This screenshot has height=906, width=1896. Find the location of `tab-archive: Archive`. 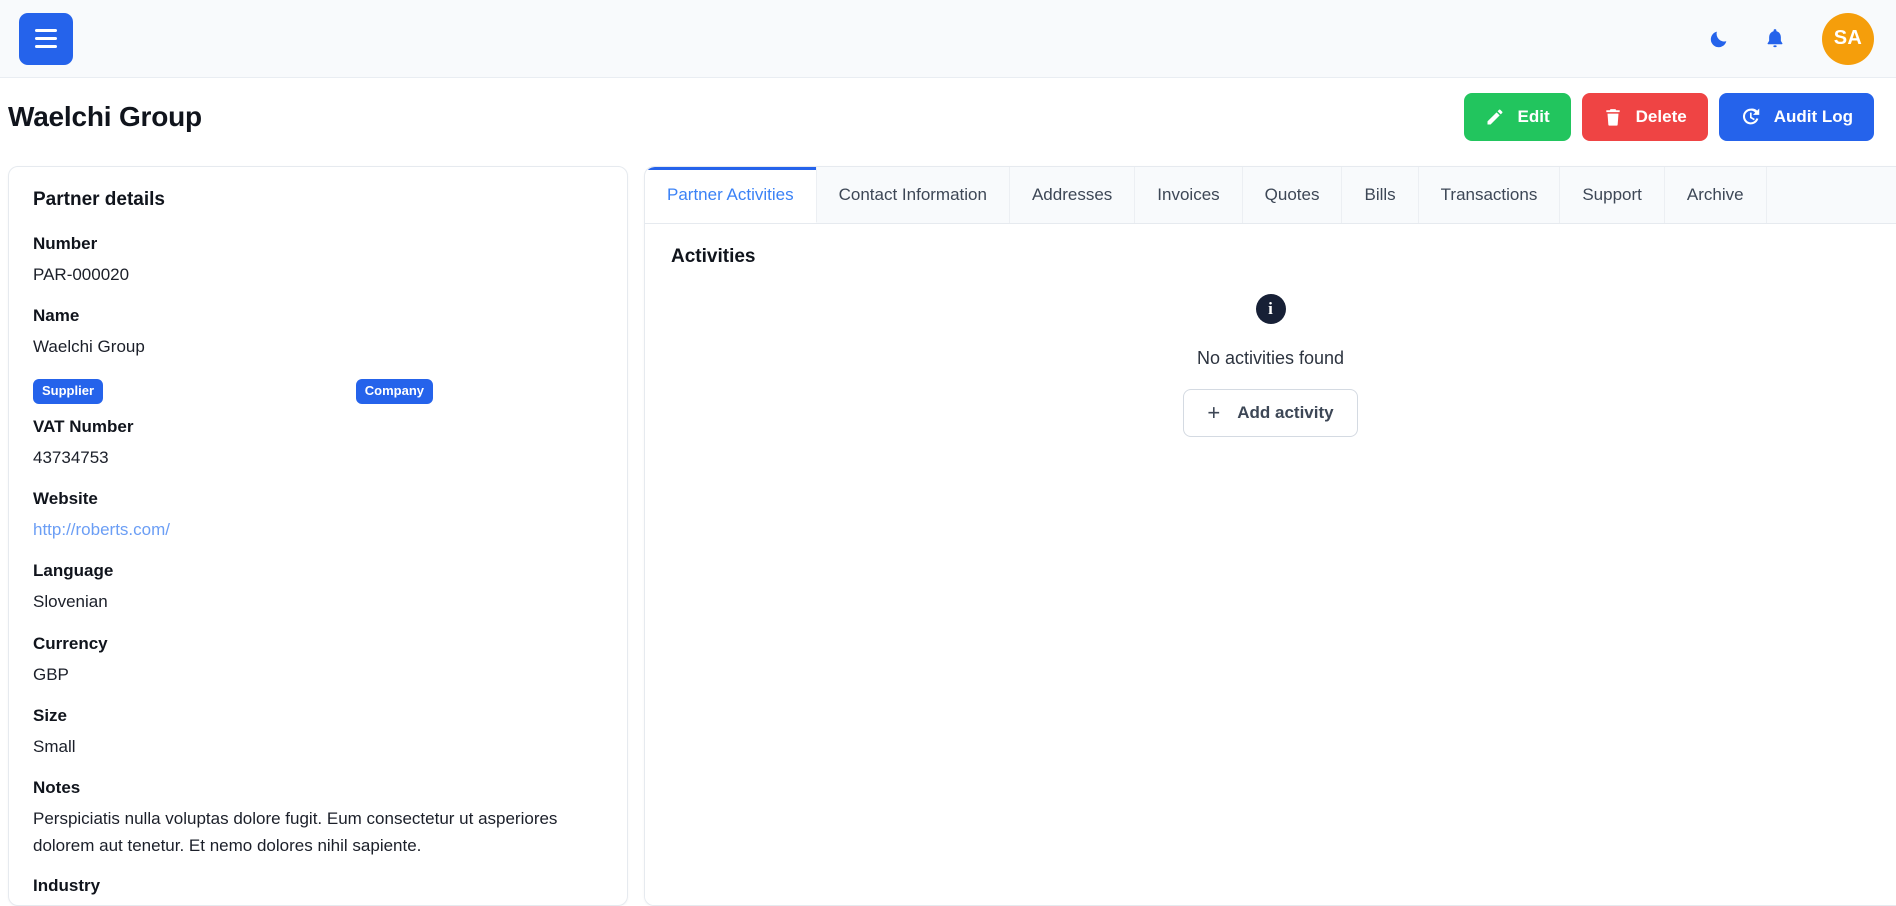

tab-archive: Archive is located at coordinates (1715, 195).